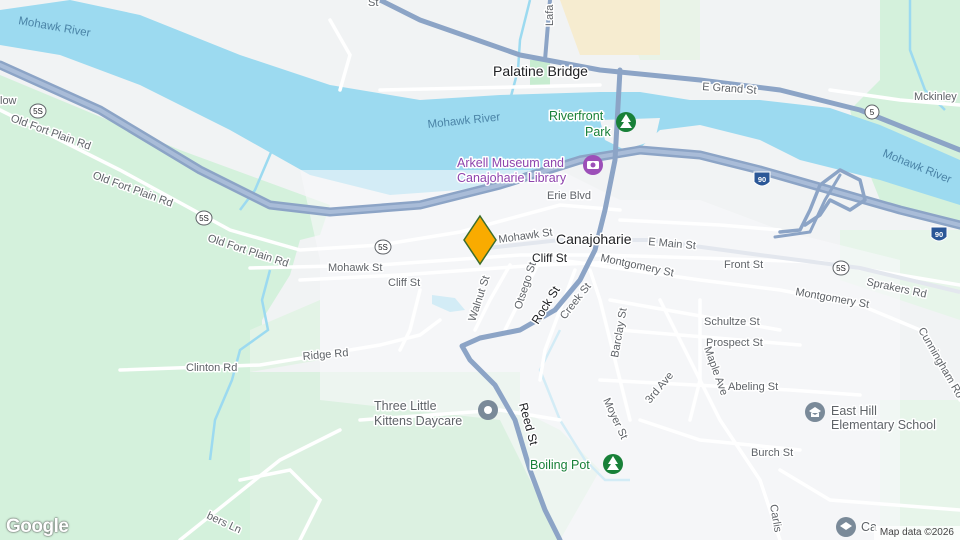 This screenshot has width=960, height=540. Describe the element at coordinates (550, 258) in the screenshot. I see `label-cliff-st-e: Cliff St` at that location.